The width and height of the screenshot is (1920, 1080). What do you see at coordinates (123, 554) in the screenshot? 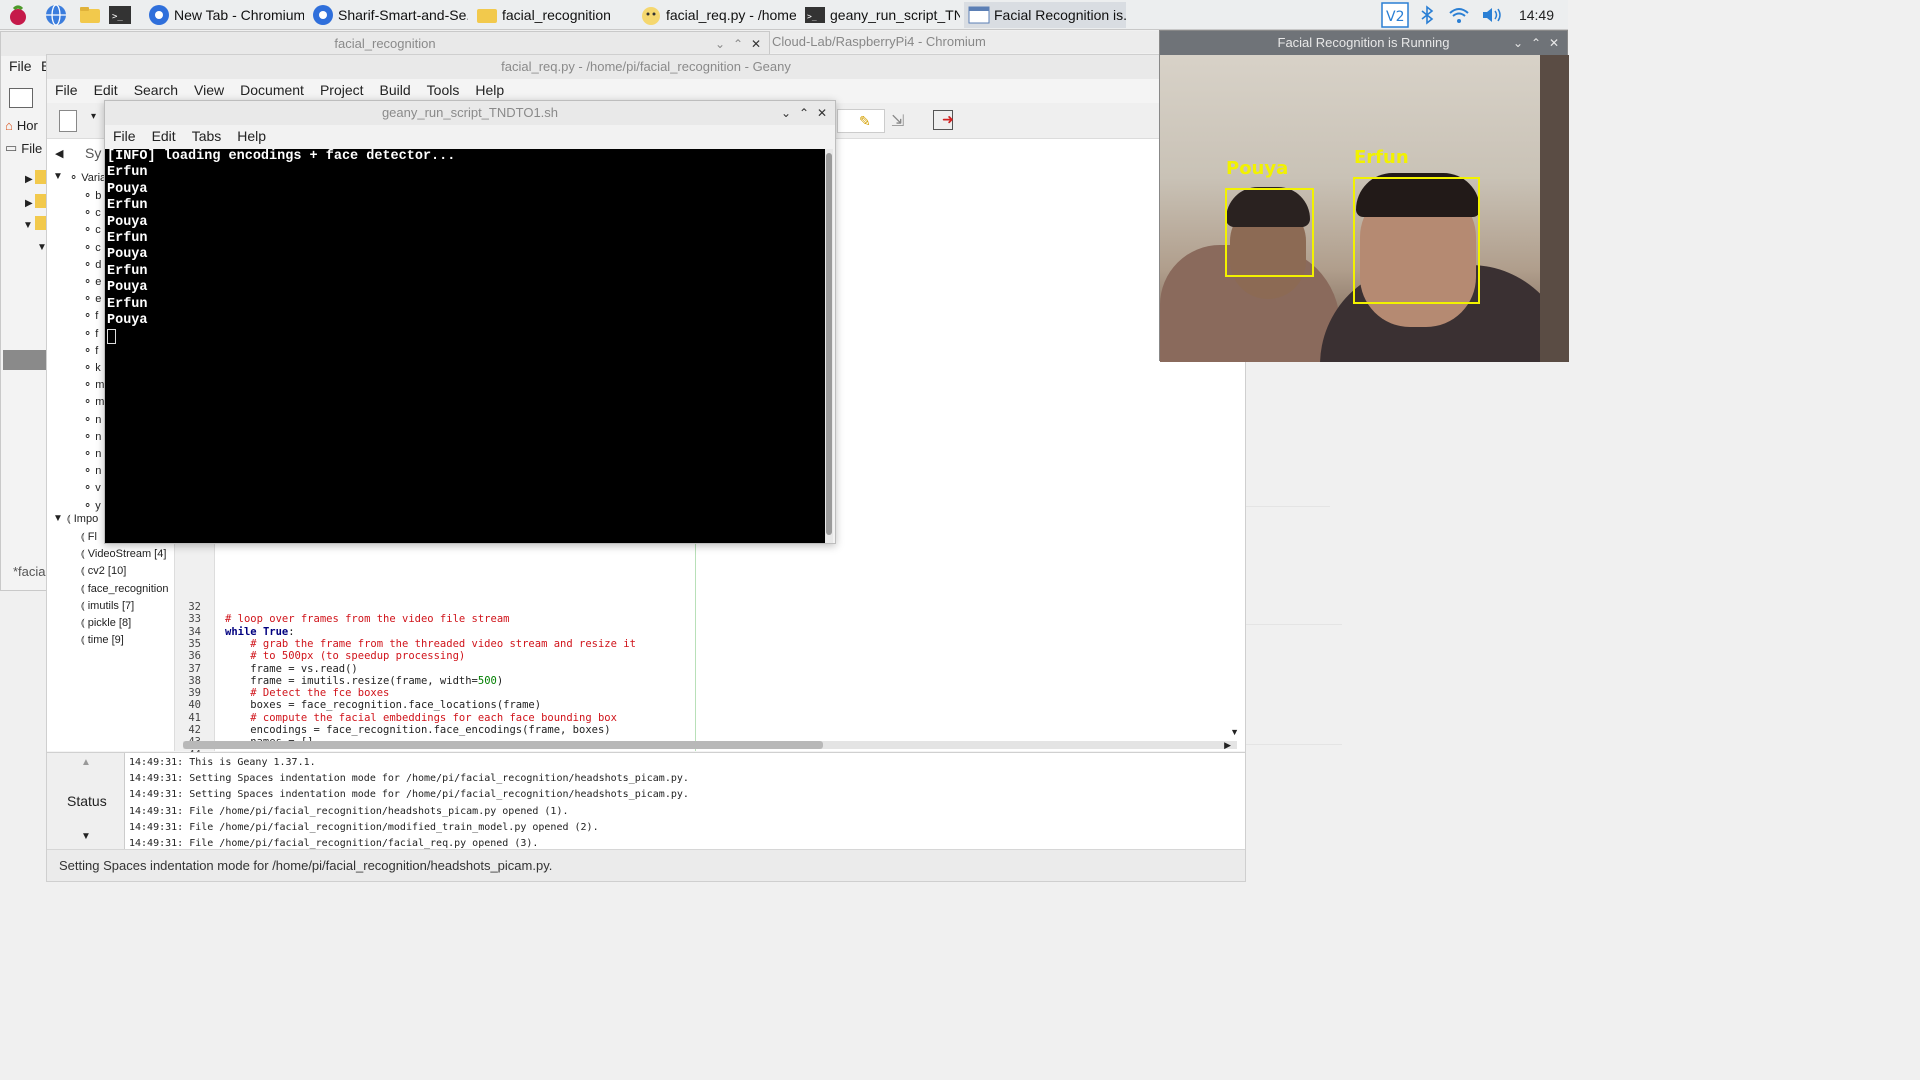
I see `symbol-import: ⦅ VideoStream [4]` at bounding box center [123, 554].